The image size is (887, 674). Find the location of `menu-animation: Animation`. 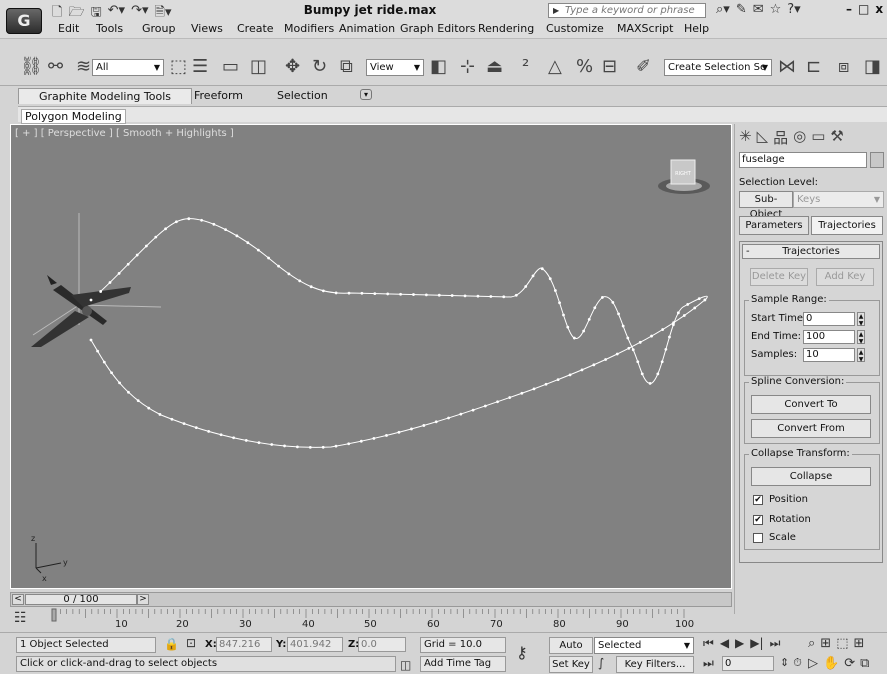

menu-animation: Animation is located at coordinates (367, 28).